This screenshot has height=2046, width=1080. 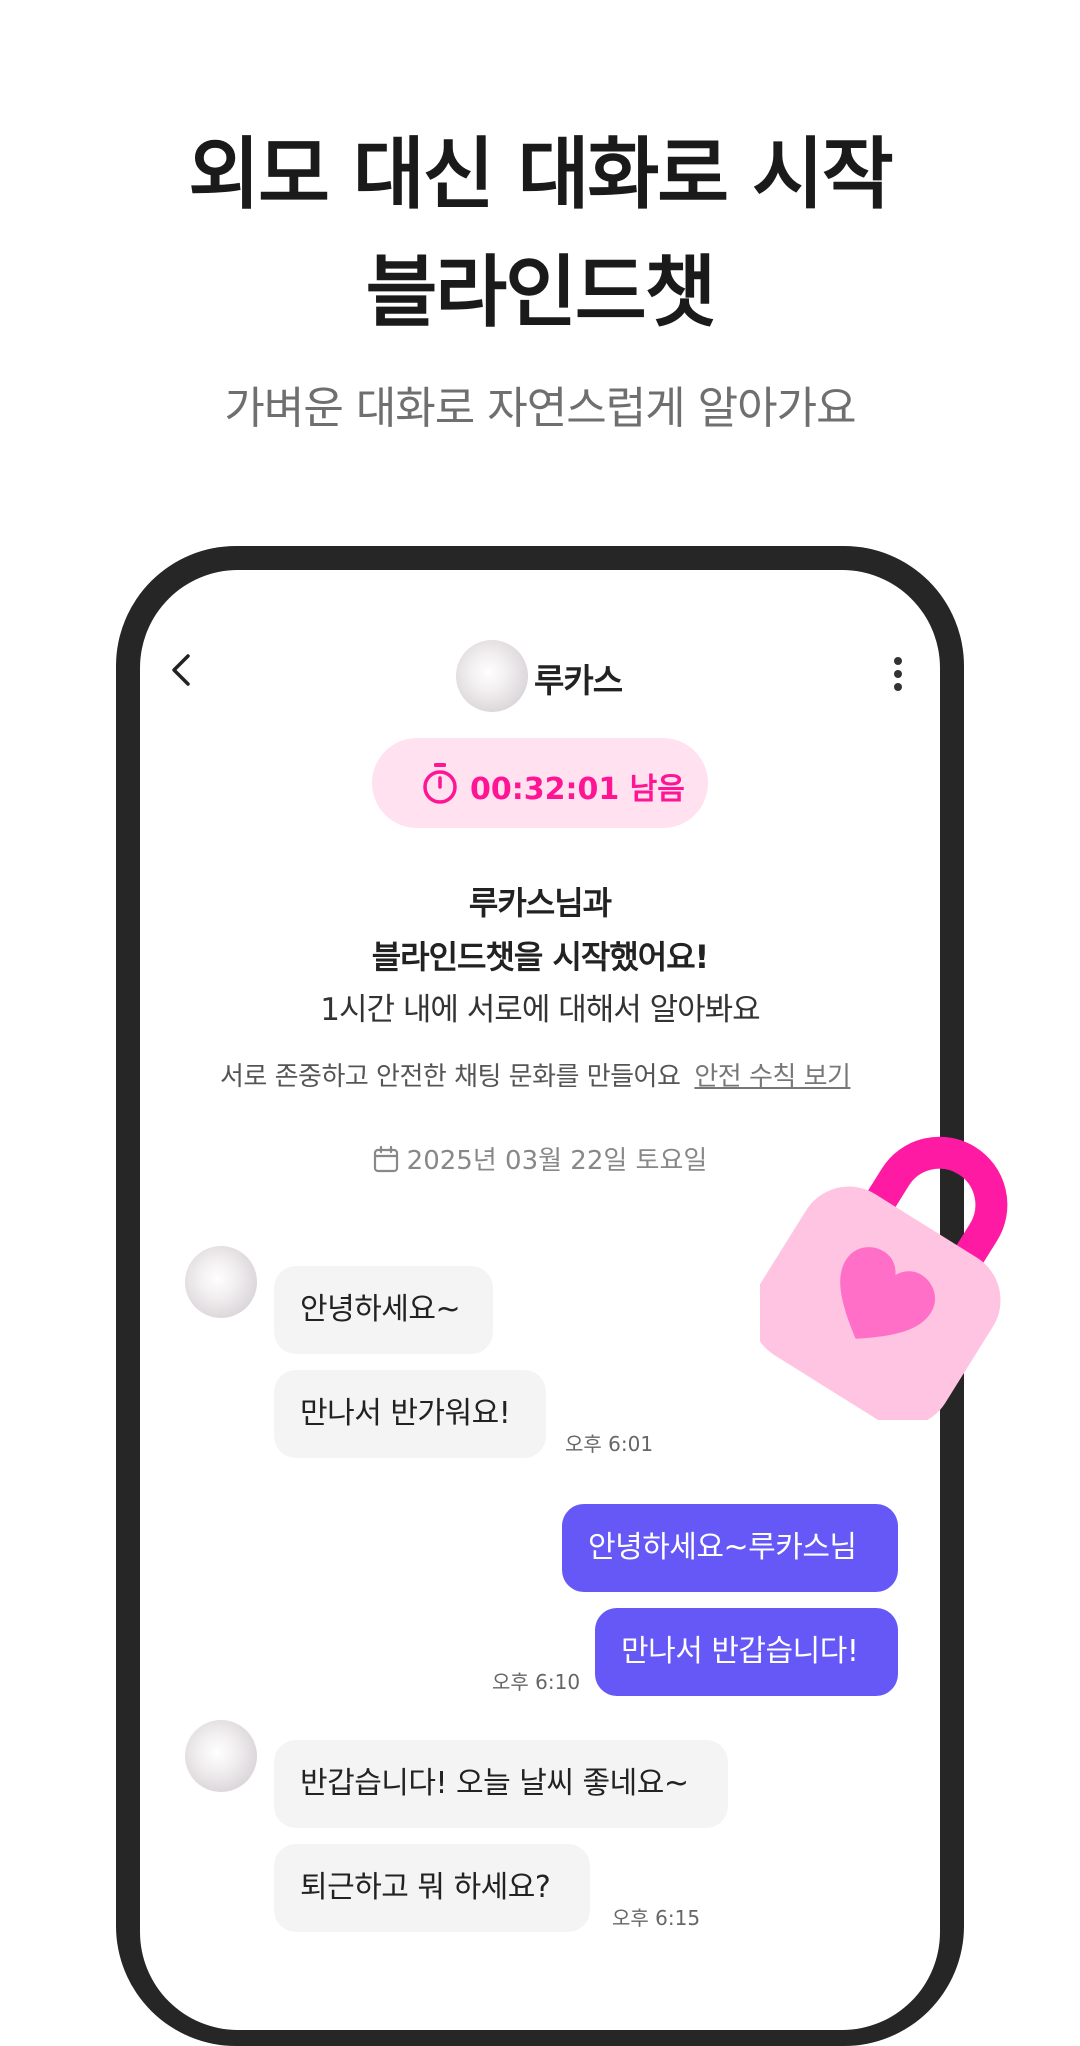 What do you see at coordinates (541, 293) in the screenshot?
I see `promo-headline-line2: 블라인드챗` at bounding box center [541, 293].